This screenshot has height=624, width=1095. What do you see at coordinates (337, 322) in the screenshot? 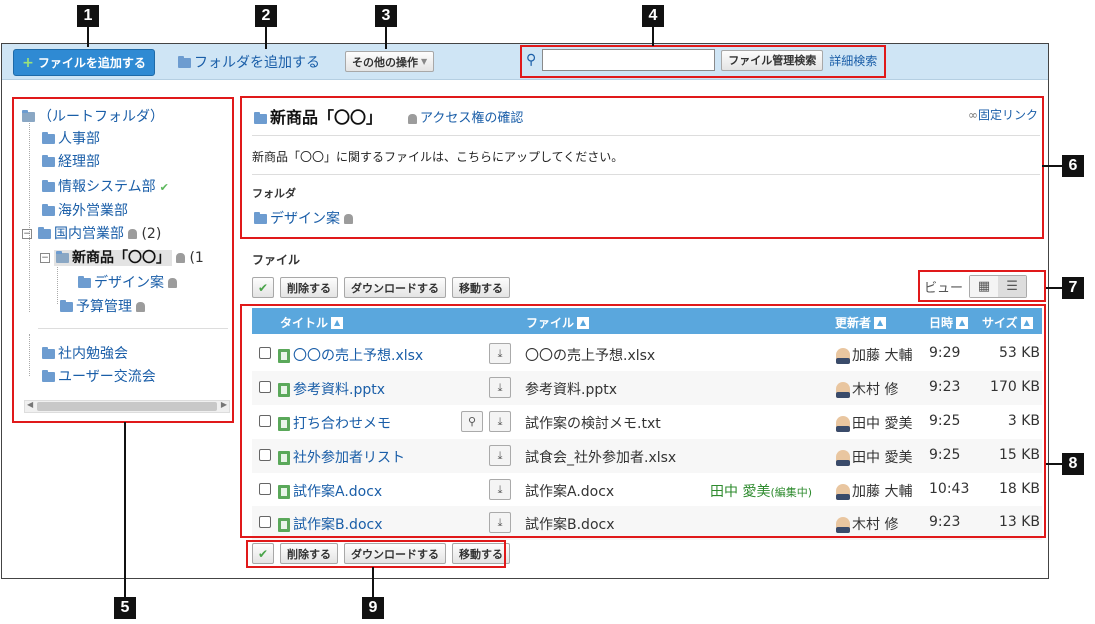
I see `sort-icon: ▲` at bounding box center [337, 322].